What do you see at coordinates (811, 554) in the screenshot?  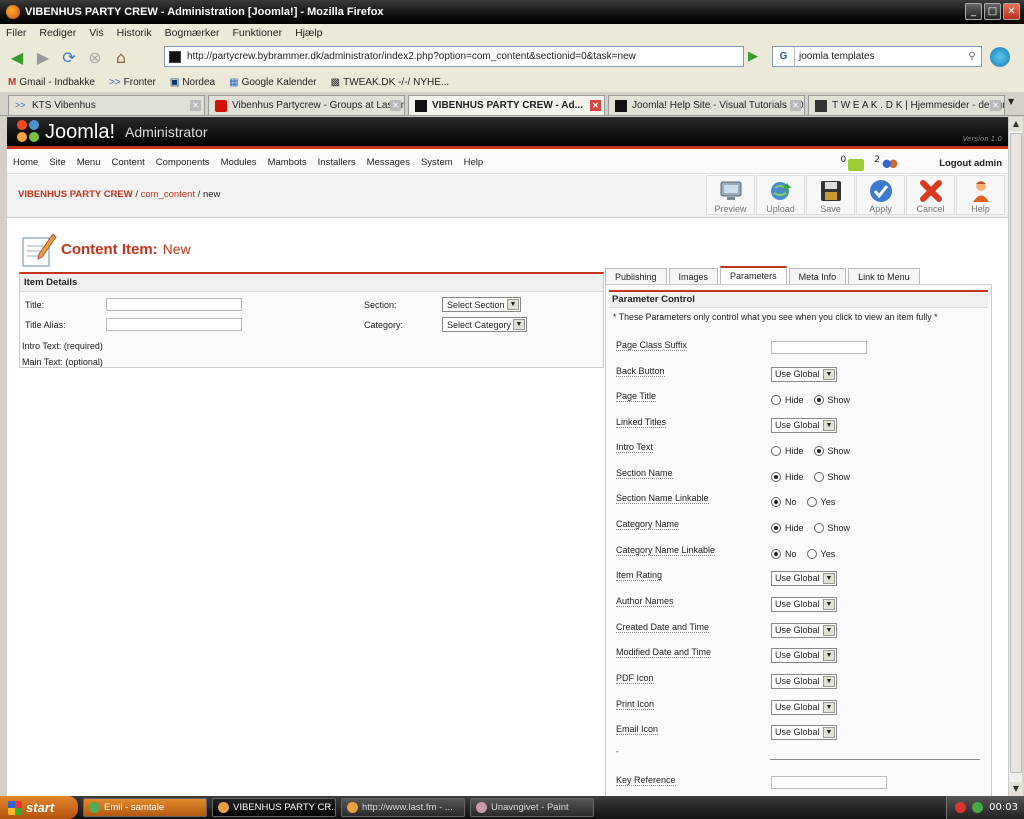 I see `category-linkable-yes-radio` at bounding box center [811, 554].